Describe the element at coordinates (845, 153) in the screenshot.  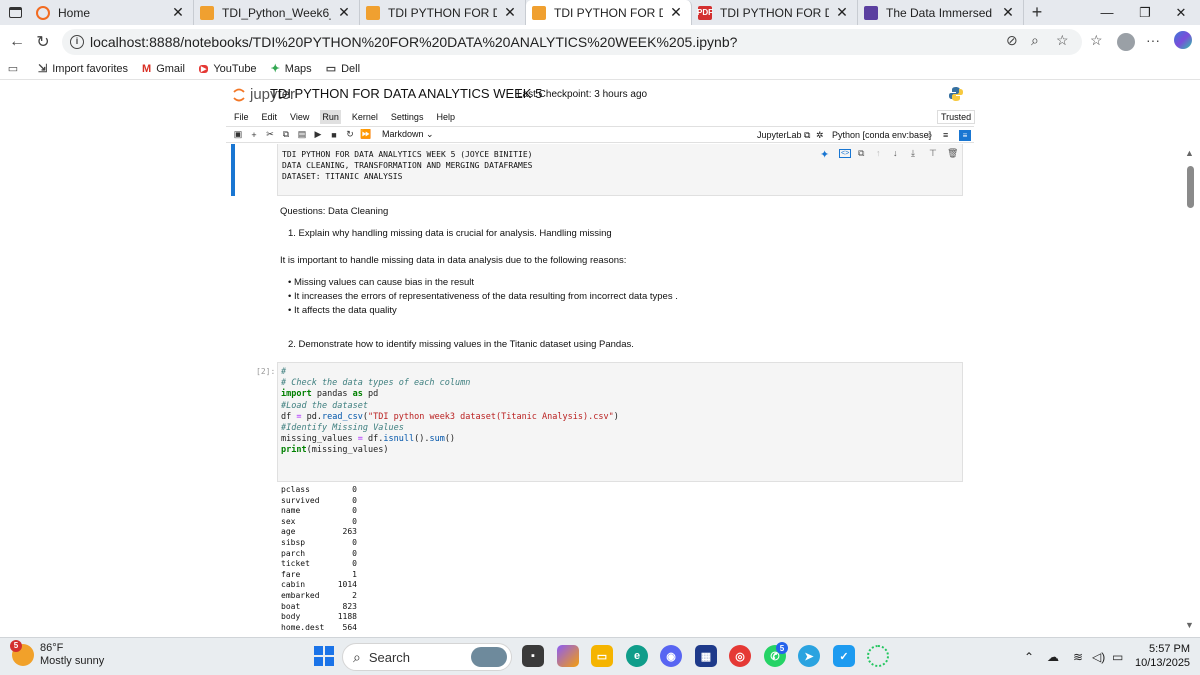
I see `code-format-icon: <>` at that location.